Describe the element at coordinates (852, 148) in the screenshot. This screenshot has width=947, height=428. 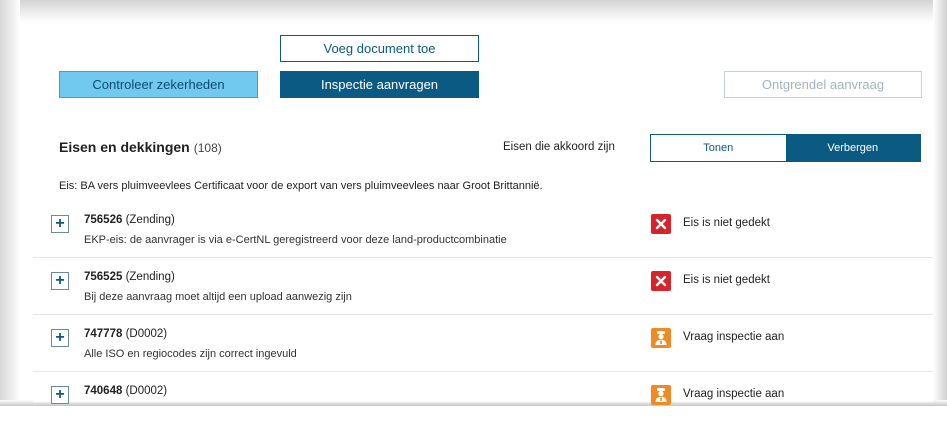
I see `toggle-hide-button: Verbergen` at that location.